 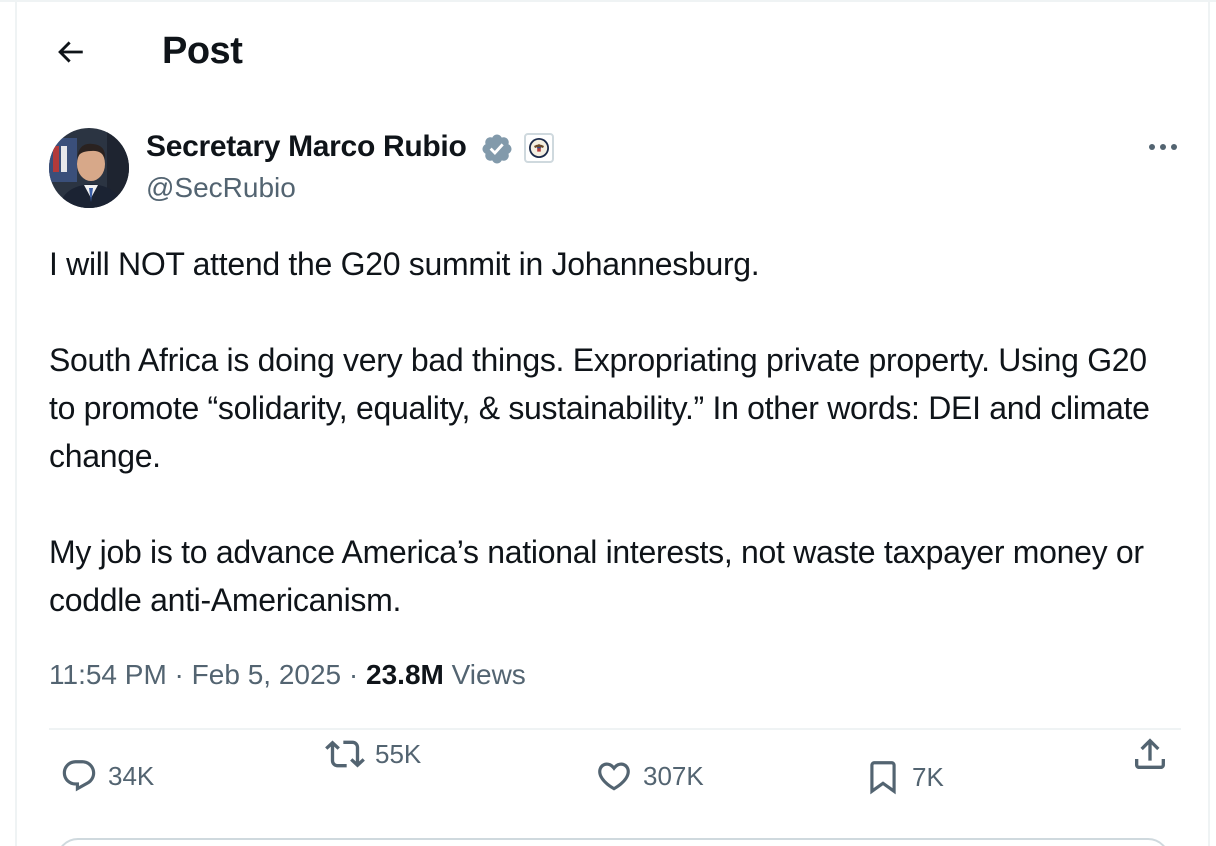 I want to click on views-count: 23.8M, so click(x=405, y=674).